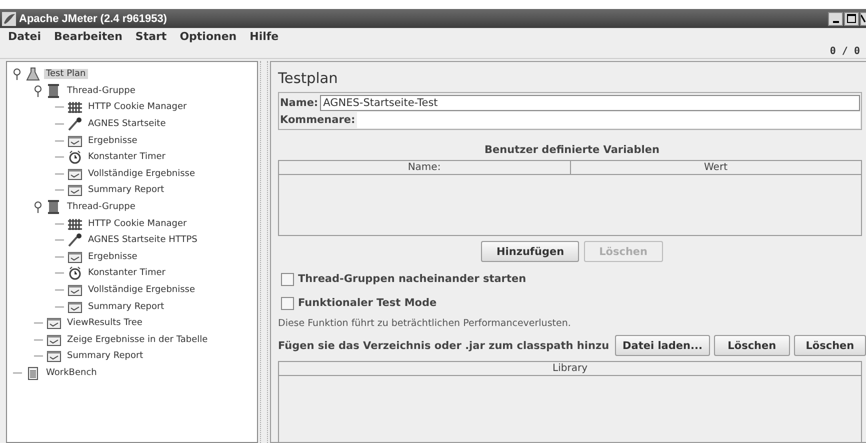  Describe the element at coordinates (715, 167) in the screenshot. I see `column-header: Wert` at that location.